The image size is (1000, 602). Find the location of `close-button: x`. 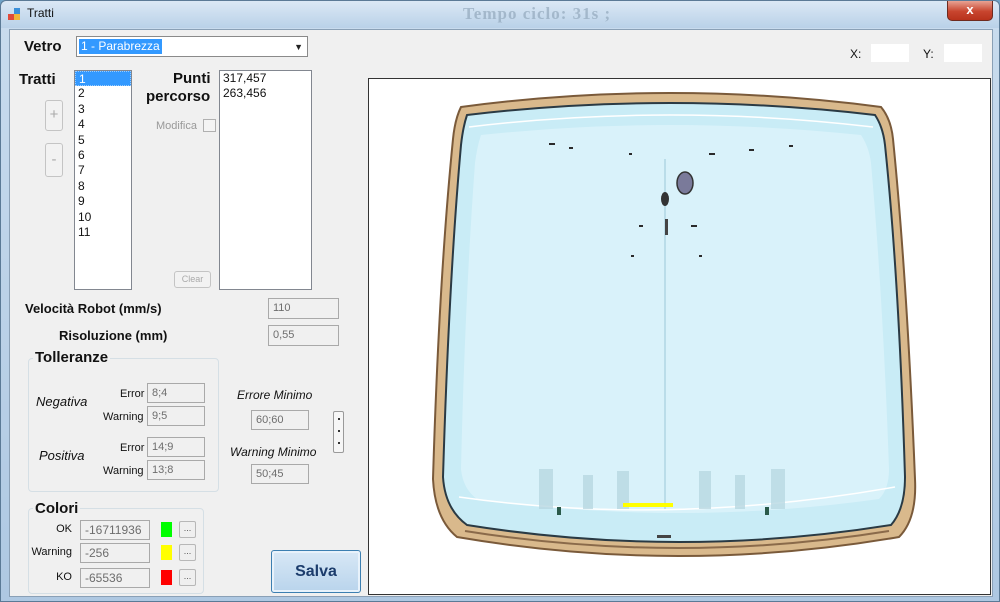

close-button: x is located at coordinates (970, 11).